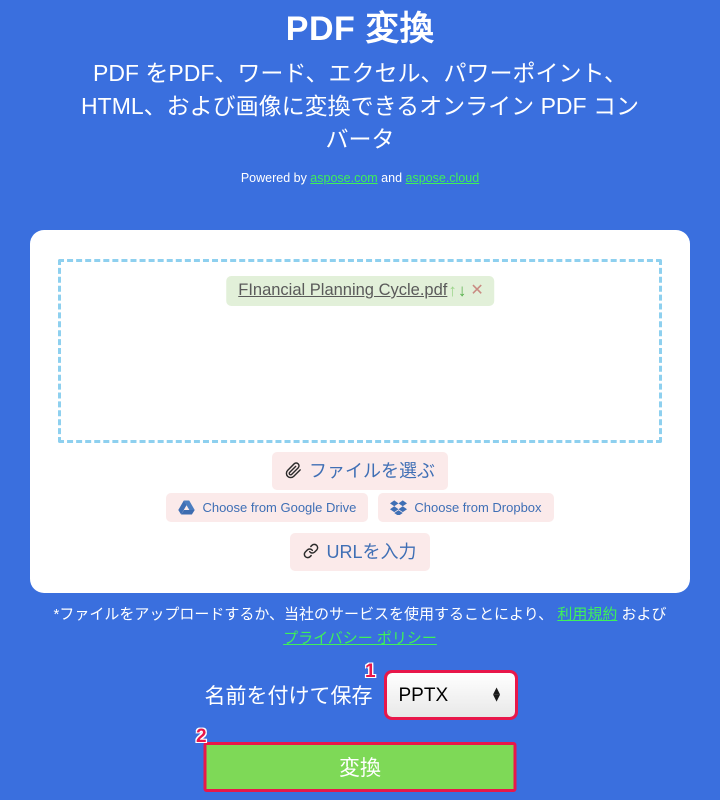 The height and width of the screenshot is (800, 720). What do you see at coordinates (587, 614) in the screenshot?
I see `terms-of-use-link: 利用規約` at bounding box center [587, 614].